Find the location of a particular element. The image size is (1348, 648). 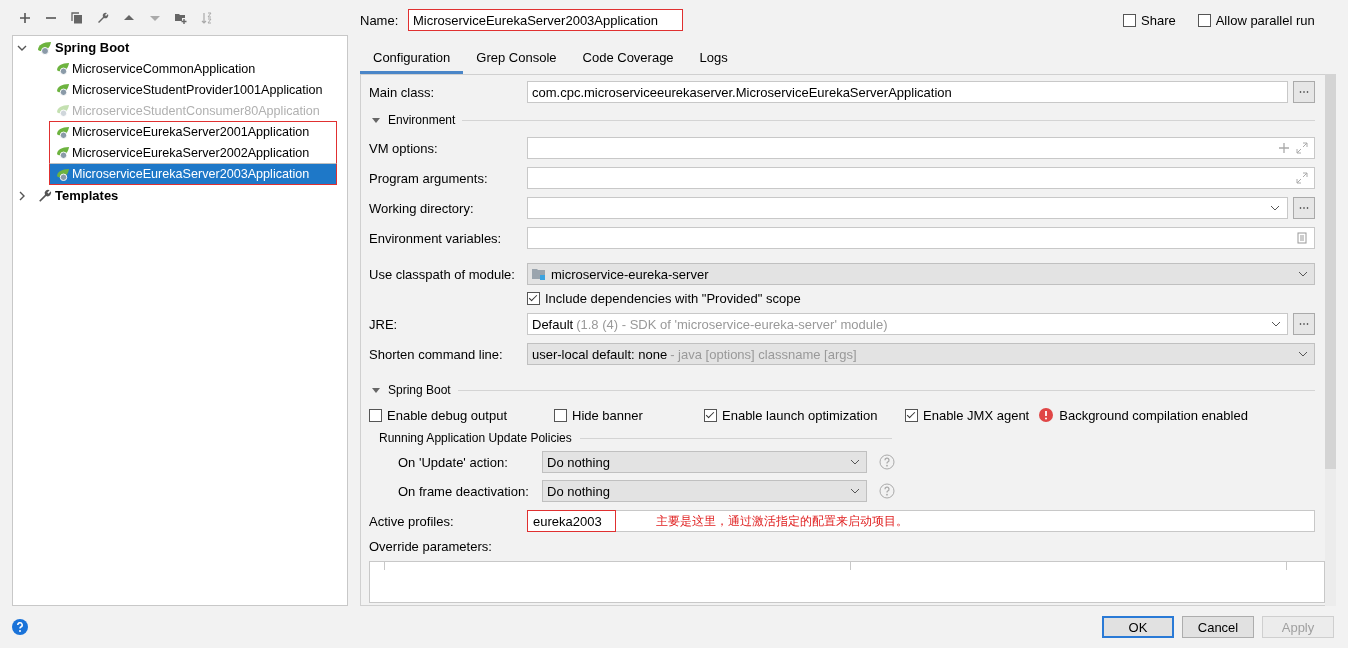

annotation-text: 主要是这里，通过激活指定的配置来启动项目。 is located at coordinates (781, 521).